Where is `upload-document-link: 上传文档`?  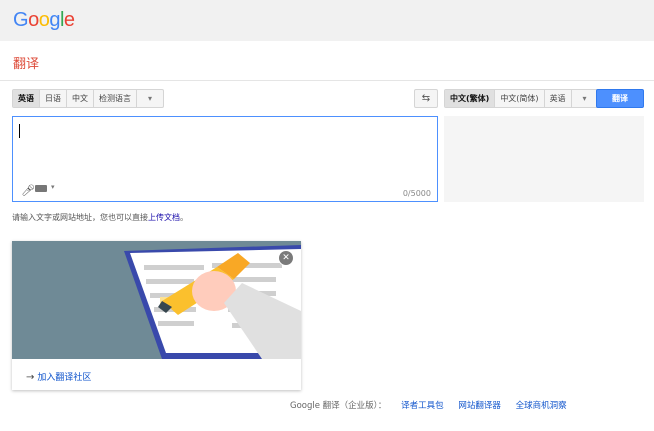
upload-document-link: 上传文档 is located at coordinates (164, 217).